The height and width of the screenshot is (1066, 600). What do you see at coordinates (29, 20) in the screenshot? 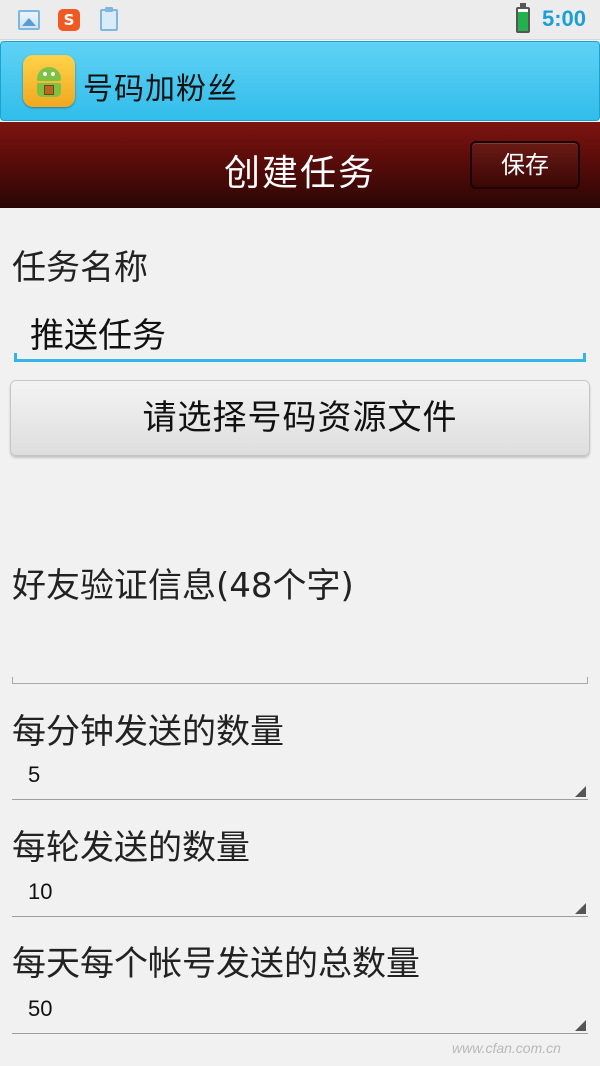
I see `gallery-icon` at bounding box center [29, 20].